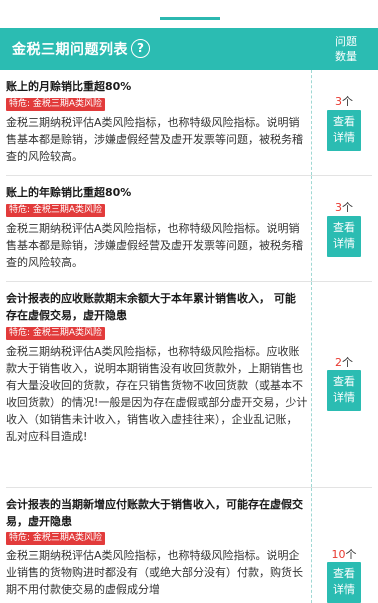 The image size is (378, 603). Describe the element at coordinates (70, 50) in the screenshot. I see `list-title: 金税三期问题列表` at that location.